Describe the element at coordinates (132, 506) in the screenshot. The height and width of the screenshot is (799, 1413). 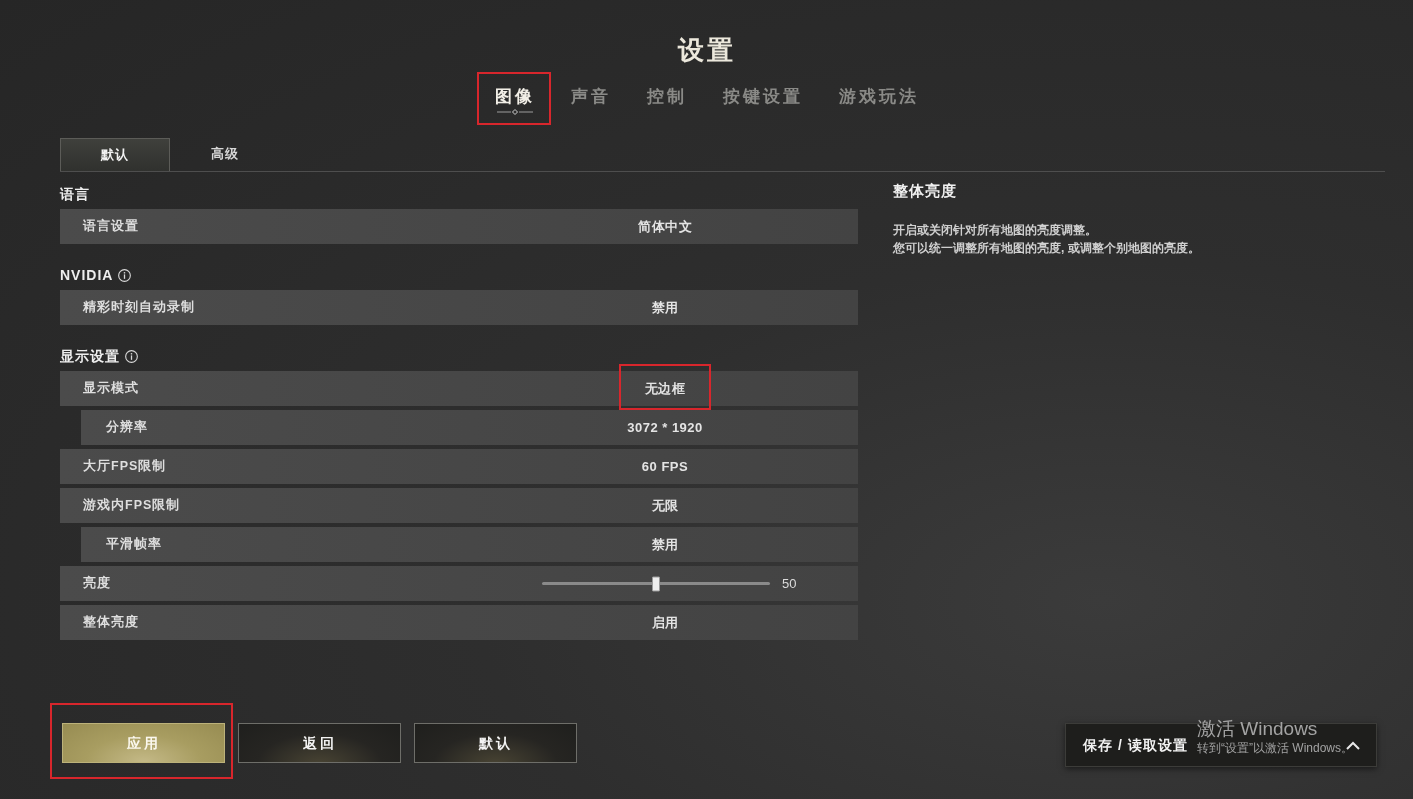
I see `setting-label: 游戏内FPS限制` at that location.